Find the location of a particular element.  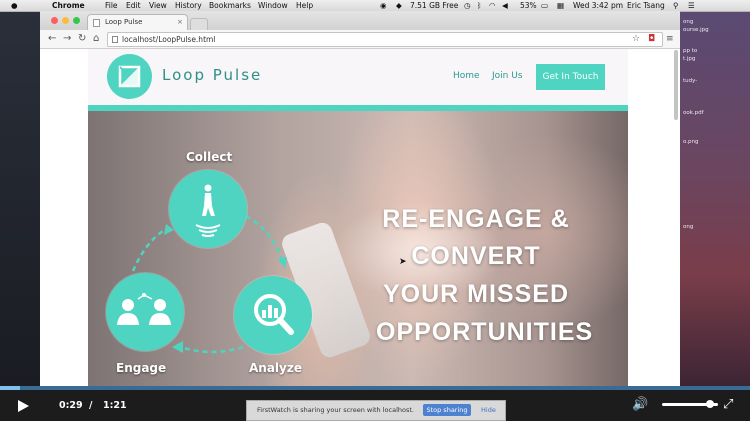

forward-arrow-icon: → is located at coordinates (67, 39).